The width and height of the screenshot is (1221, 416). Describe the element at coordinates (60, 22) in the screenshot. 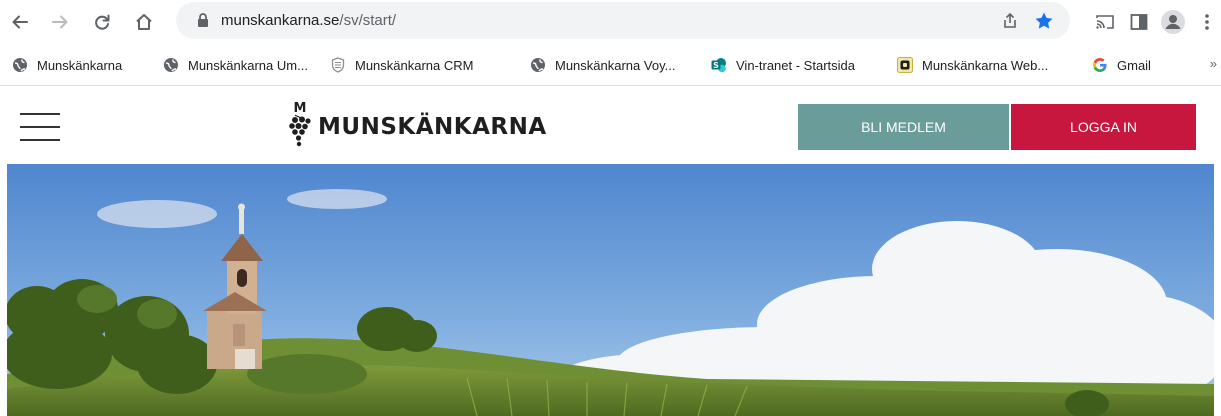

I see `forward-arrow-icon` at that location.